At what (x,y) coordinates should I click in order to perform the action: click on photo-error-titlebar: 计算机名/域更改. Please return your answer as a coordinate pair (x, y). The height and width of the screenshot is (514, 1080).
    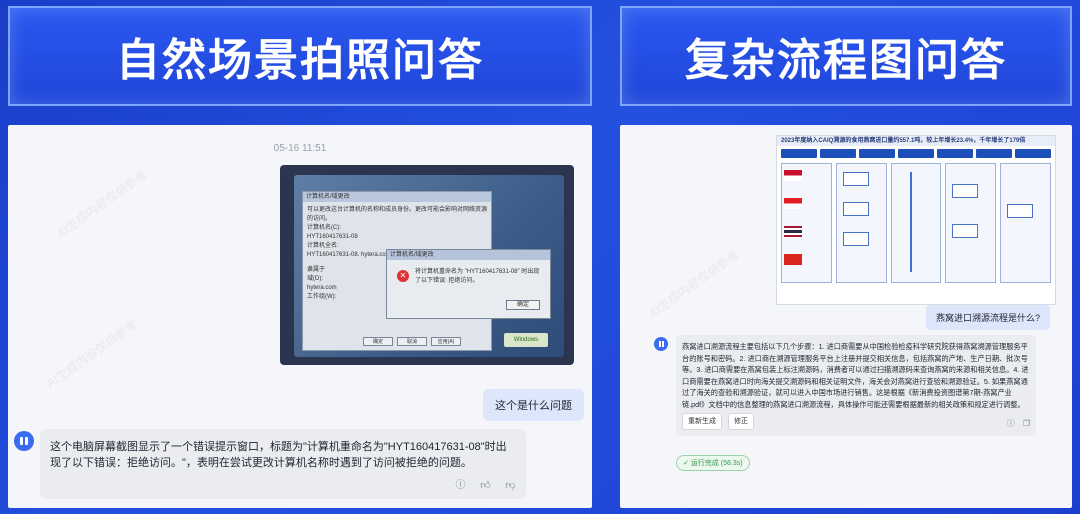
    Looking at the image, I should click on (468, 255).